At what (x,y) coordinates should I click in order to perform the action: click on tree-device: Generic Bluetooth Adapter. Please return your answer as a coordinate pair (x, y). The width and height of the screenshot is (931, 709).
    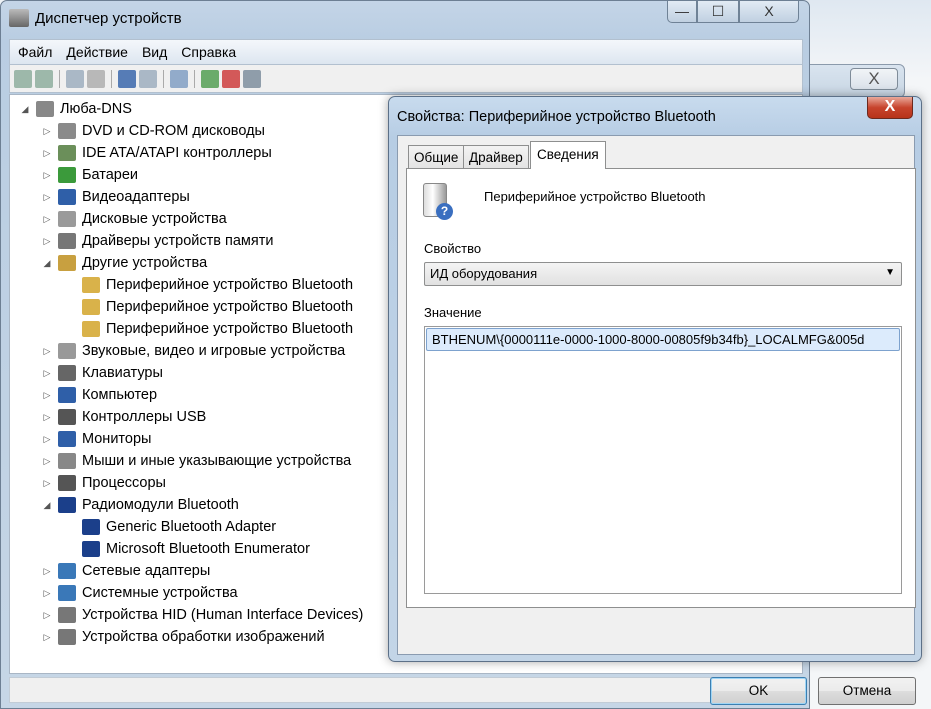
    Looking at the image, I should click on (171, 527).